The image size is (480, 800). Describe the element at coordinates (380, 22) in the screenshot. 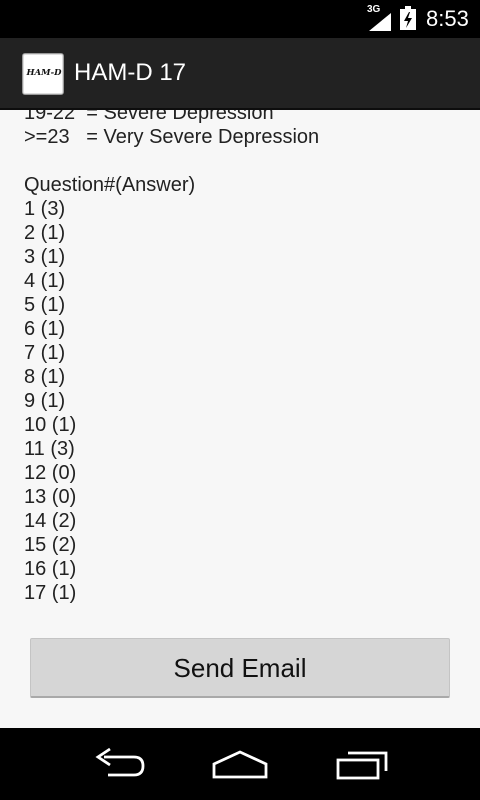

I see `signal-icon` at that location.